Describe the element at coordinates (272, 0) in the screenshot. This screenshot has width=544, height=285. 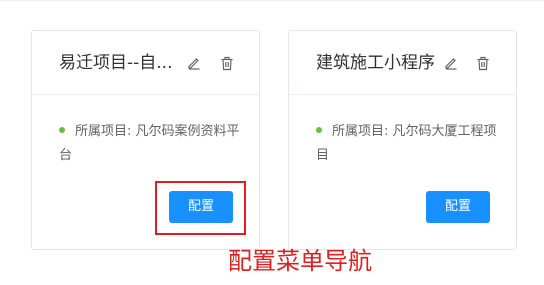
I see `top-divider` at that location.